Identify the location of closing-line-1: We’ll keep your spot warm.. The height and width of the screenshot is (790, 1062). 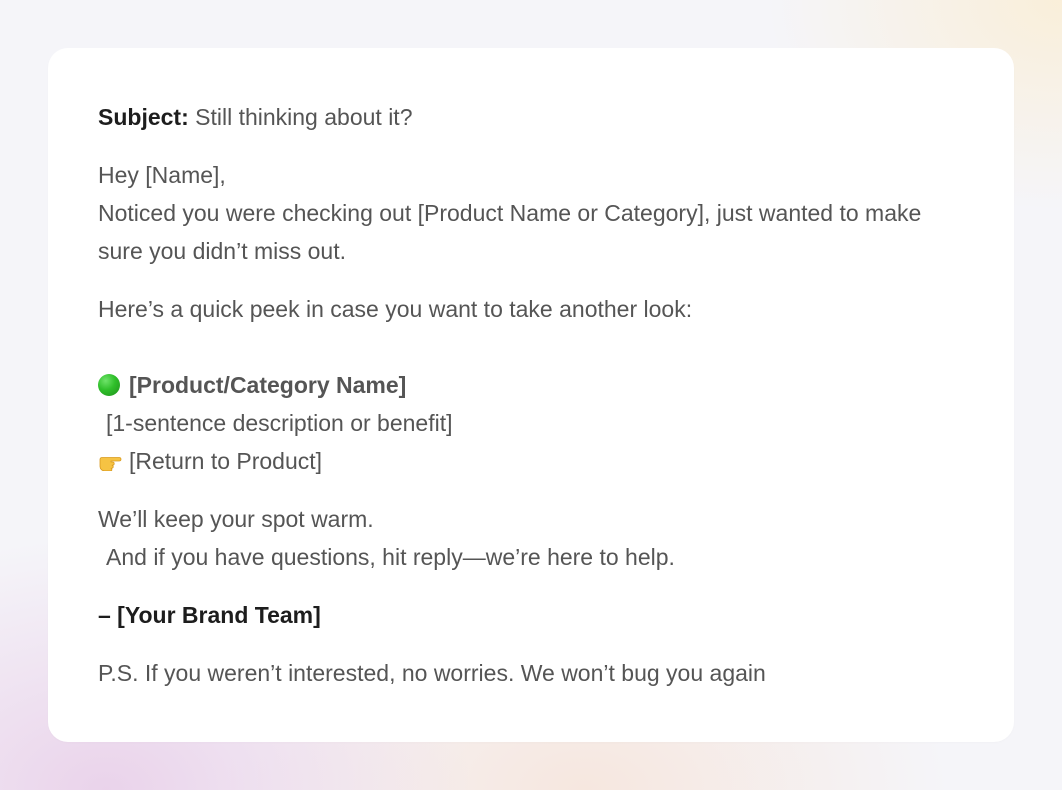
(236, 519).